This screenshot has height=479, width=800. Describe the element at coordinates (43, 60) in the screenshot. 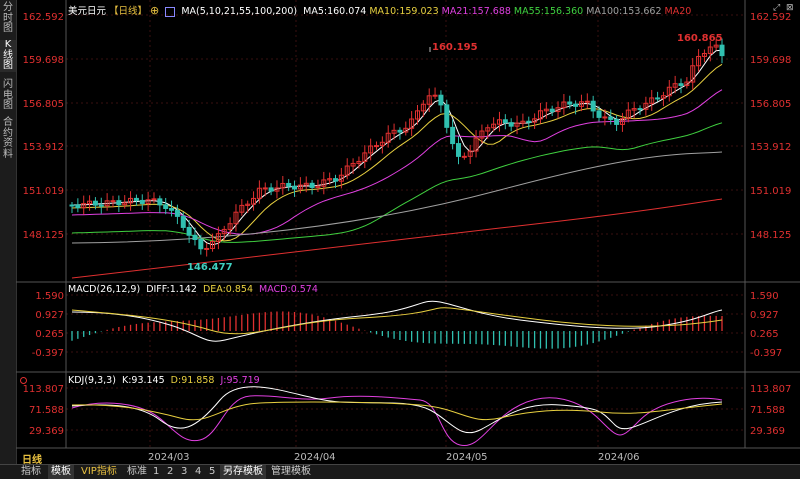

I see `price-tick-left: 159.698` at that location.